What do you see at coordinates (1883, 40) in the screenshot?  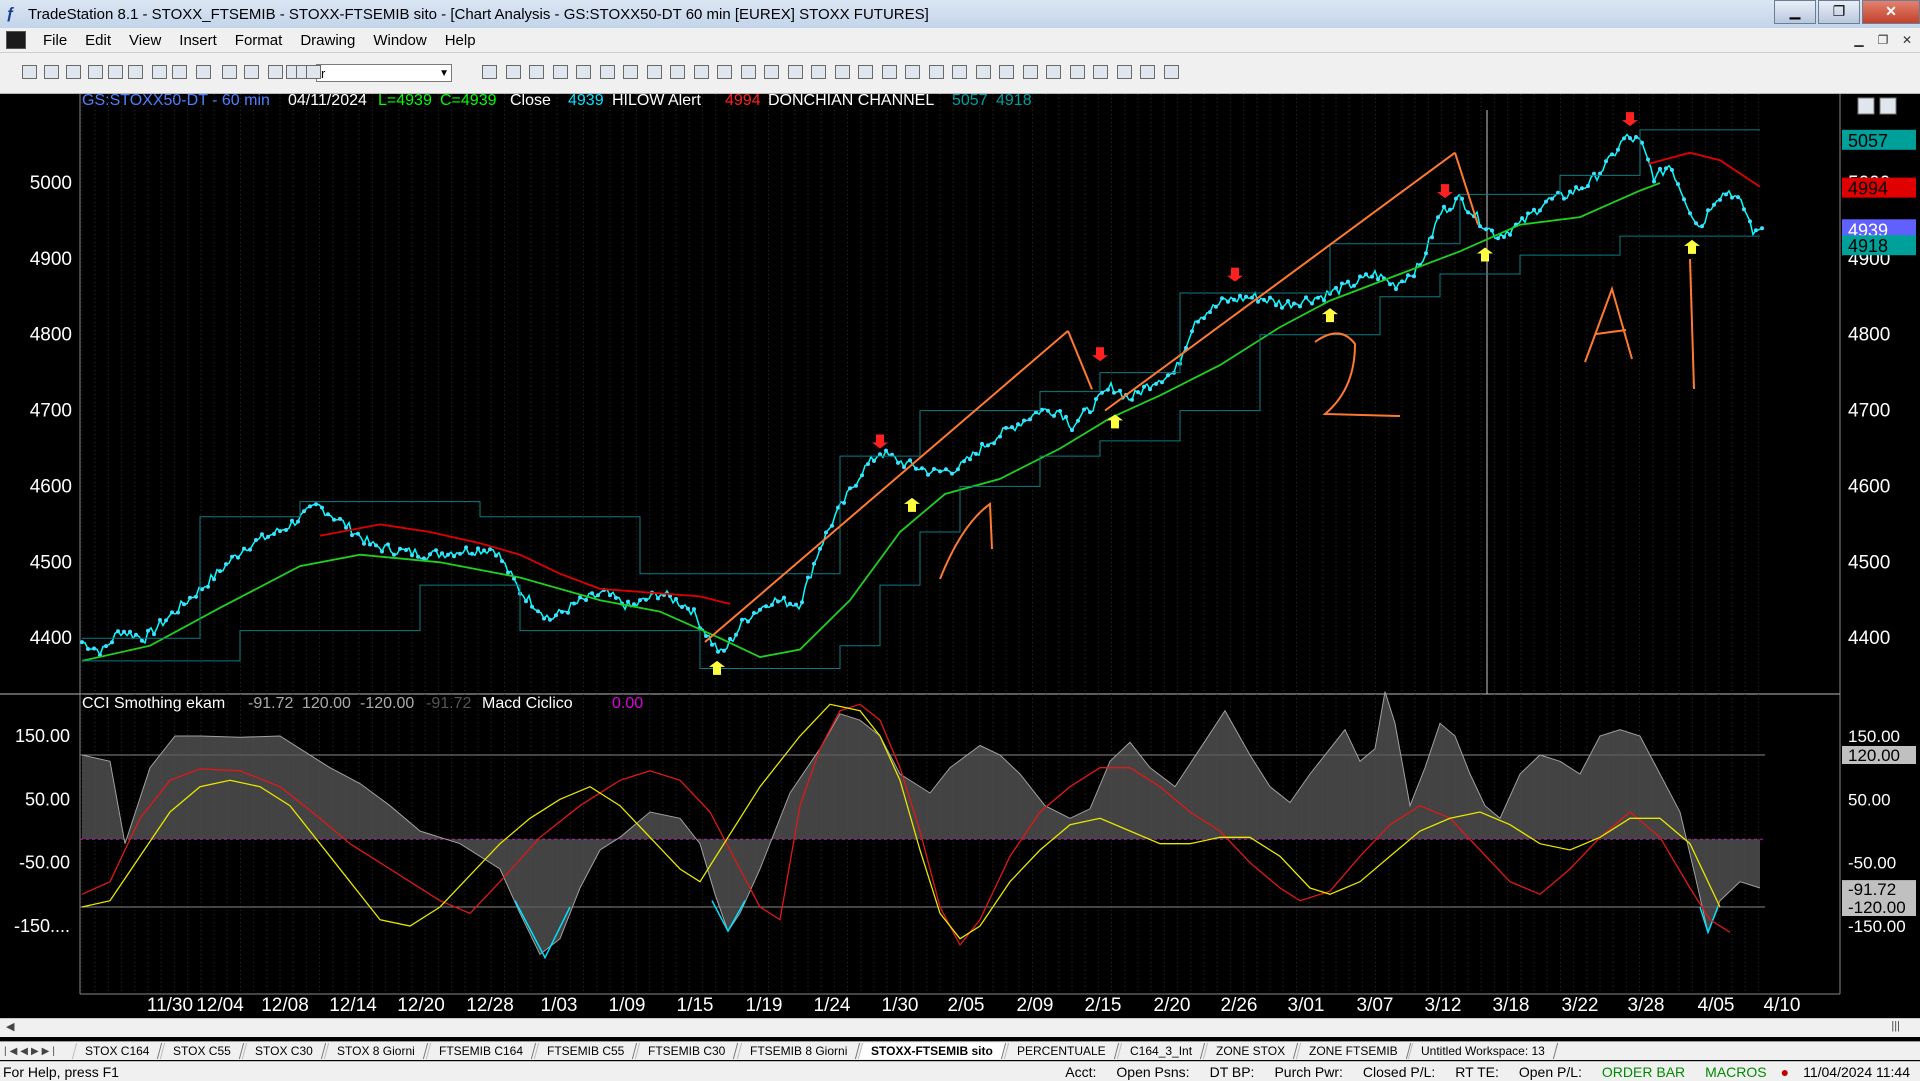 I see `mdi-restore-button: ❐` at bounding box center [1883, 40].